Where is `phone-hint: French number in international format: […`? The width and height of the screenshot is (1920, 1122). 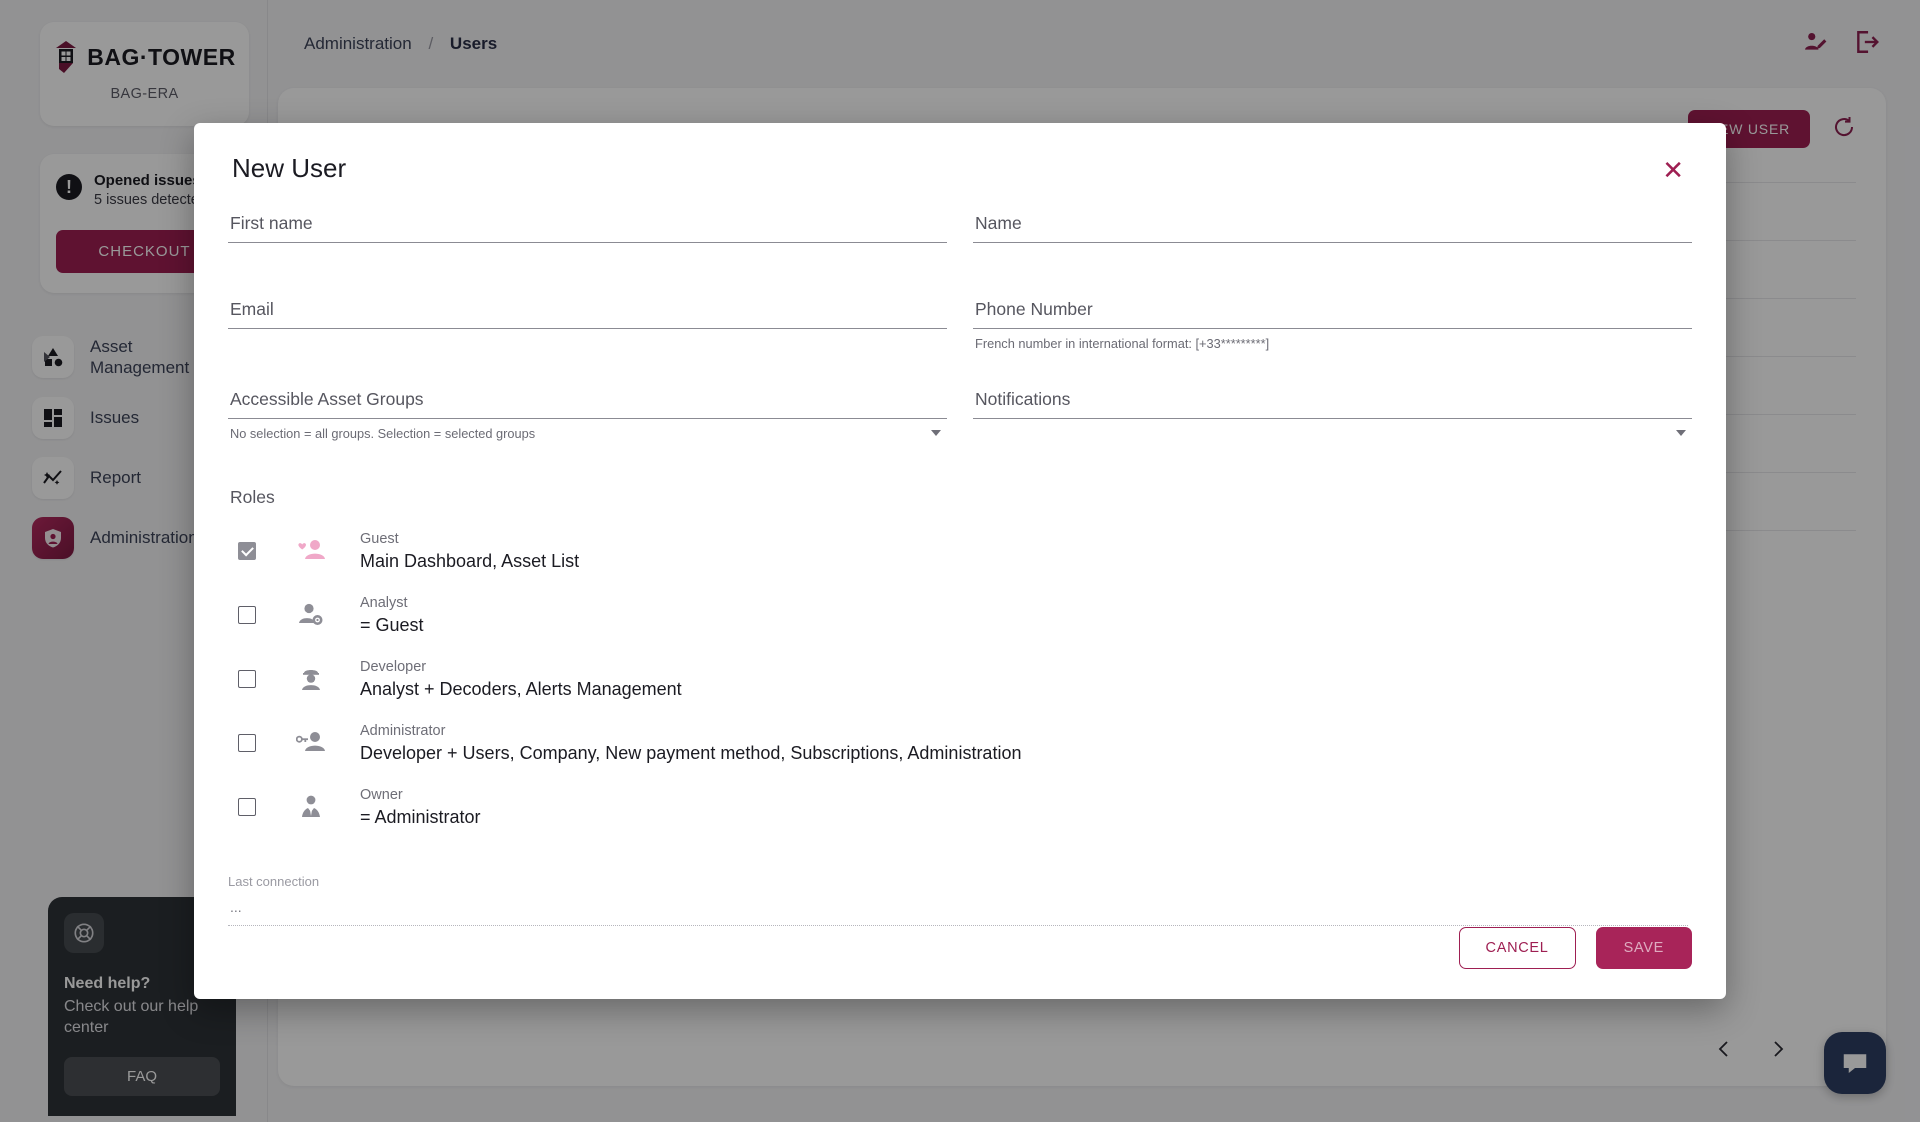
phone-hint: French number in international format: [… is located at coordinates (1122, 343).